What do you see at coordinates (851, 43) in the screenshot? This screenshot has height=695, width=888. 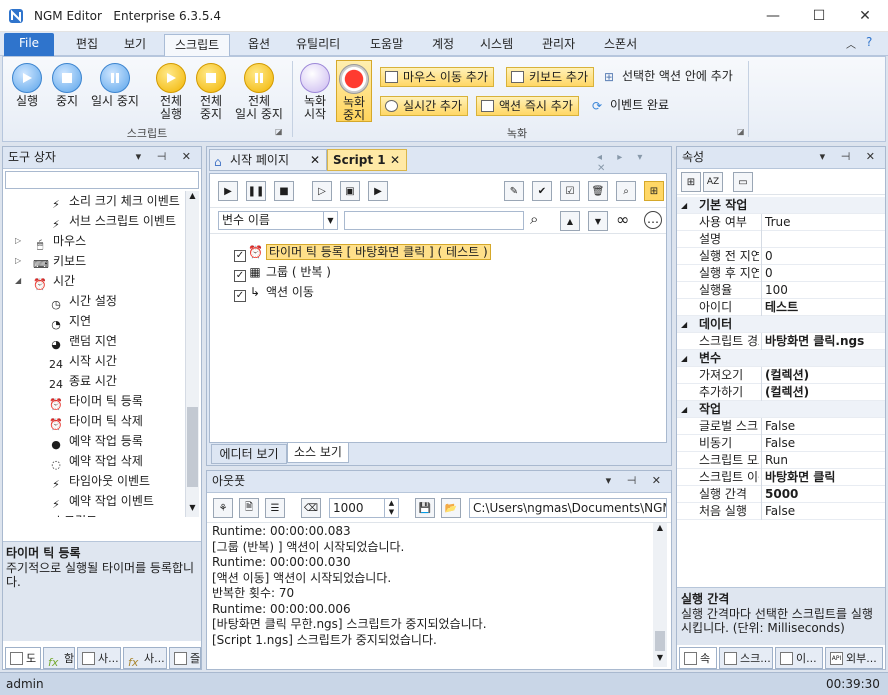 I see `collapse-ribbon-icon: ︿` at bounding box center [851, 43].